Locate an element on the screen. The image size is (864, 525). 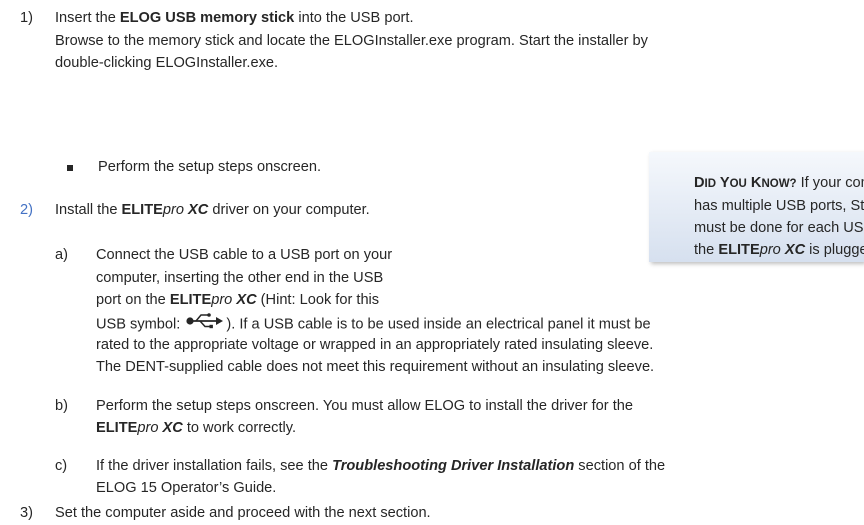
callout-line-4-pre: the is located at coordinates (706, 250).